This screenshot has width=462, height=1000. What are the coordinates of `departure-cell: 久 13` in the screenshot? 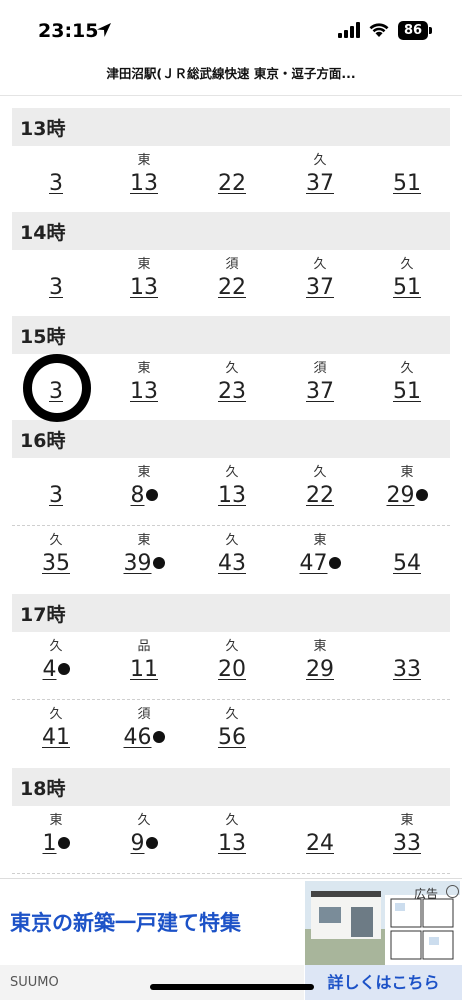 It's located at (232, 832).